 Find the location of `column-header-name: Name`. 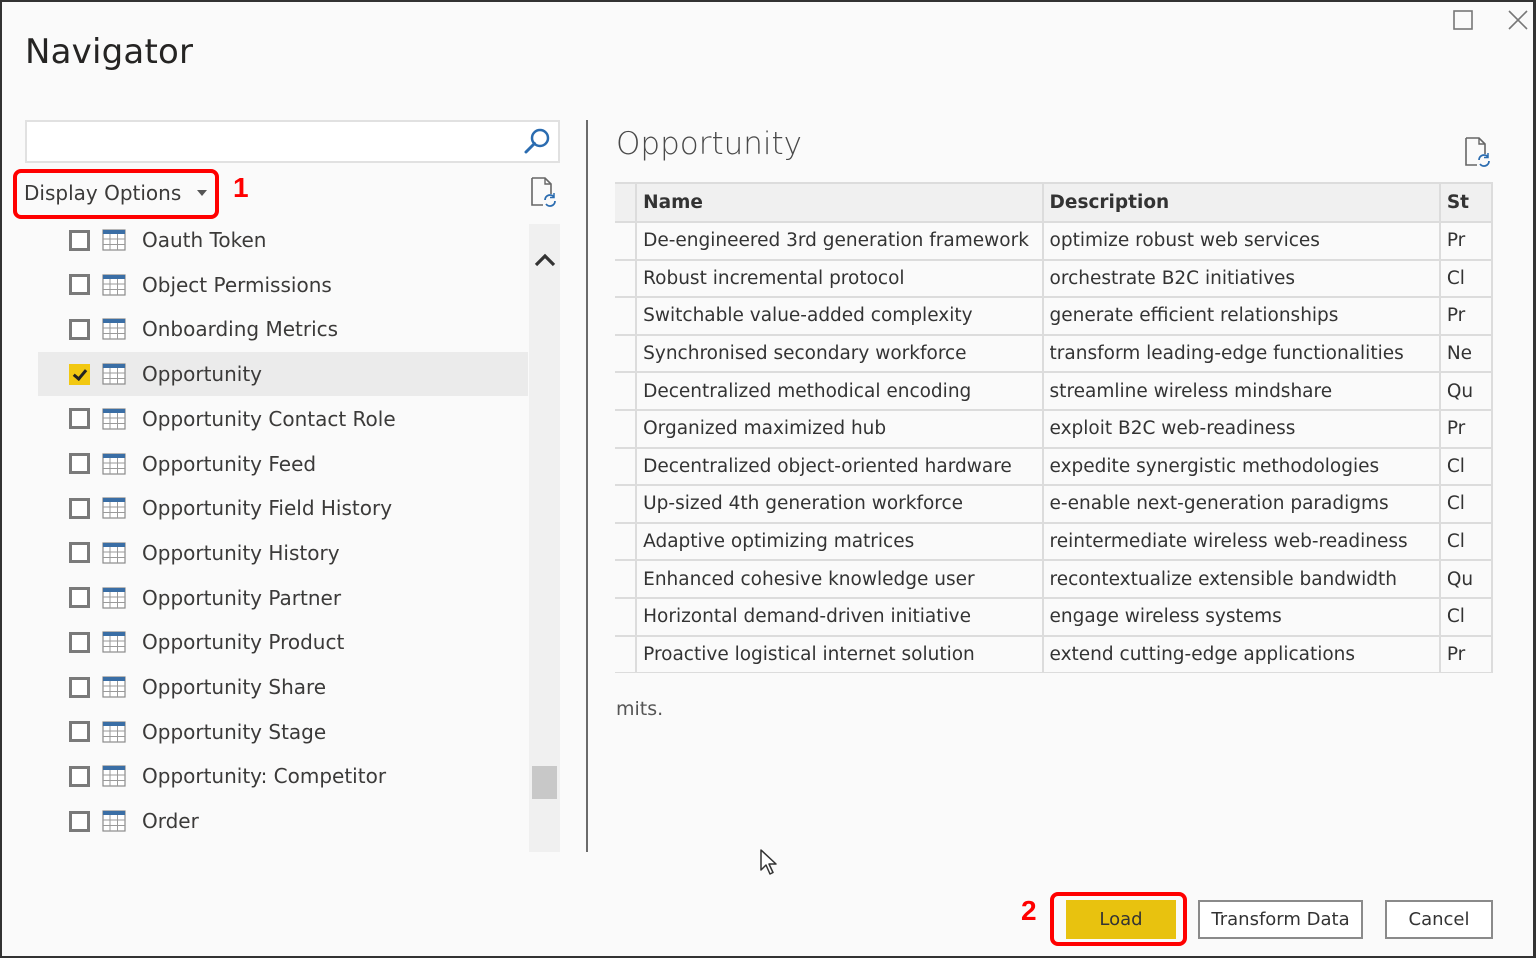

column-header-name: Name is located at coordinates (839, 202).